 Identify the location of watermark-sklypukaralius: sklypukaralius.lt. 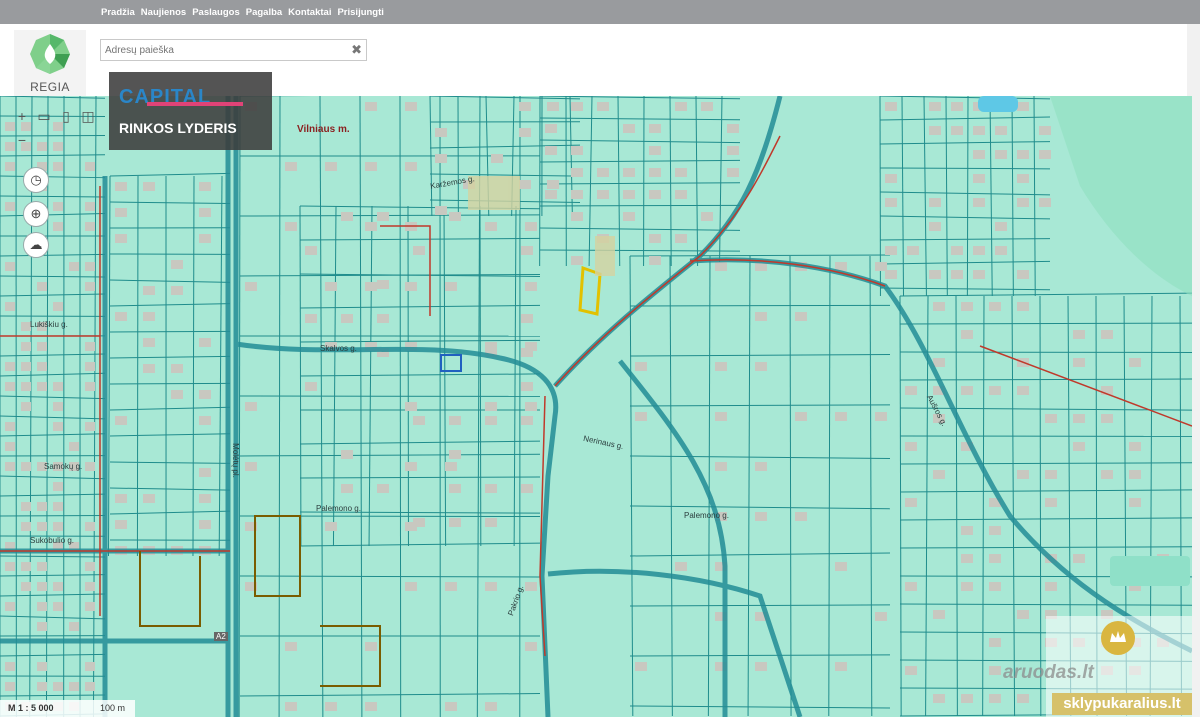
(1122, 704).